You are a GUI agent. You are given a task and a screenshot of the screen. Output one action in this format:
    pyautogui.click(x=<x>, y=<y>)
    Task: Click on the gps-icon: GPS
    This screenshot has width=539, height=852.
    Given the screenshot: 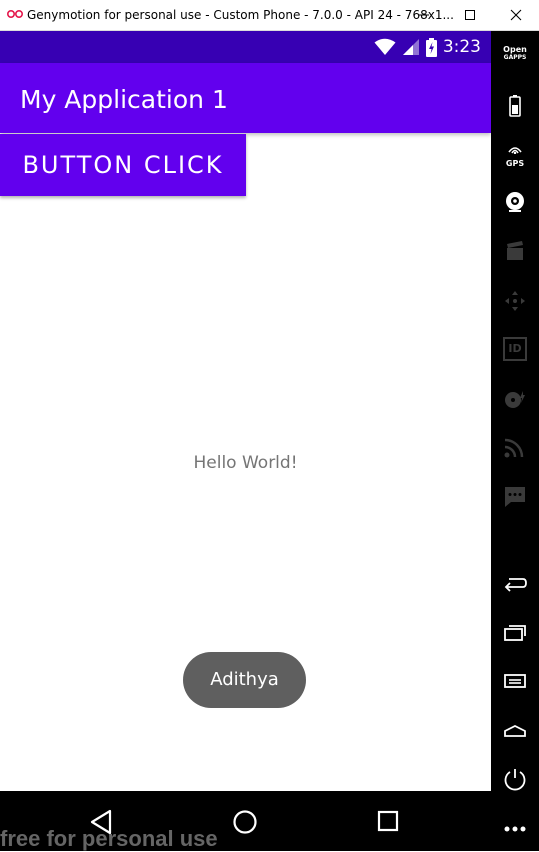 What is the action you would take?
    pyautogui.click(x=515, y=154)
    